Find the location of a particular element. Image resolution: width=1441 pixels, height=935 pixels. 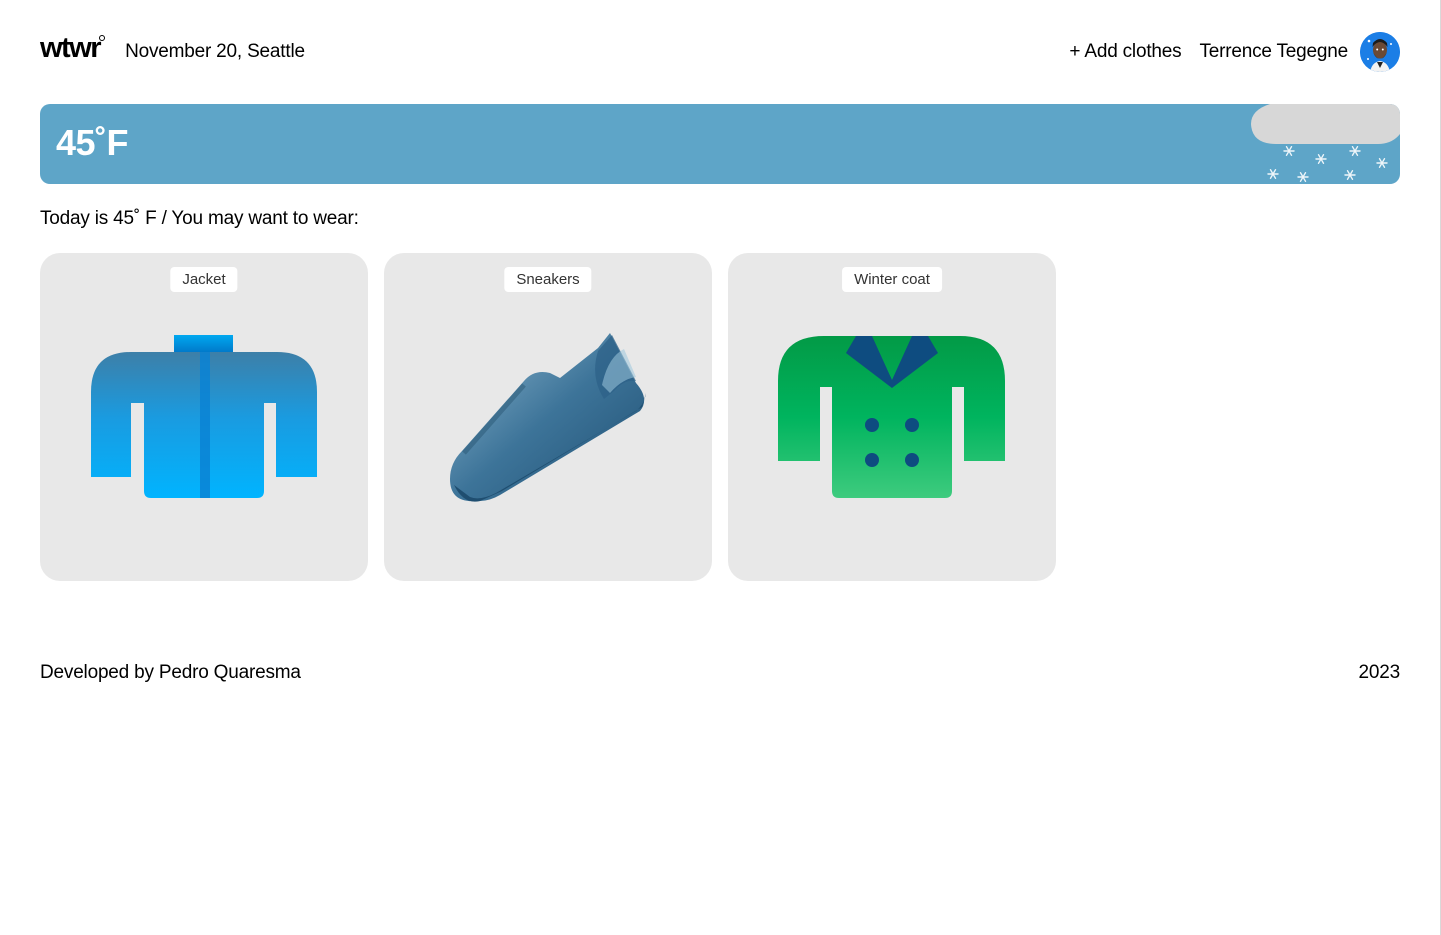

developer-credit: Developed by Pedro Quaresma is located at coordinates (170, 672).